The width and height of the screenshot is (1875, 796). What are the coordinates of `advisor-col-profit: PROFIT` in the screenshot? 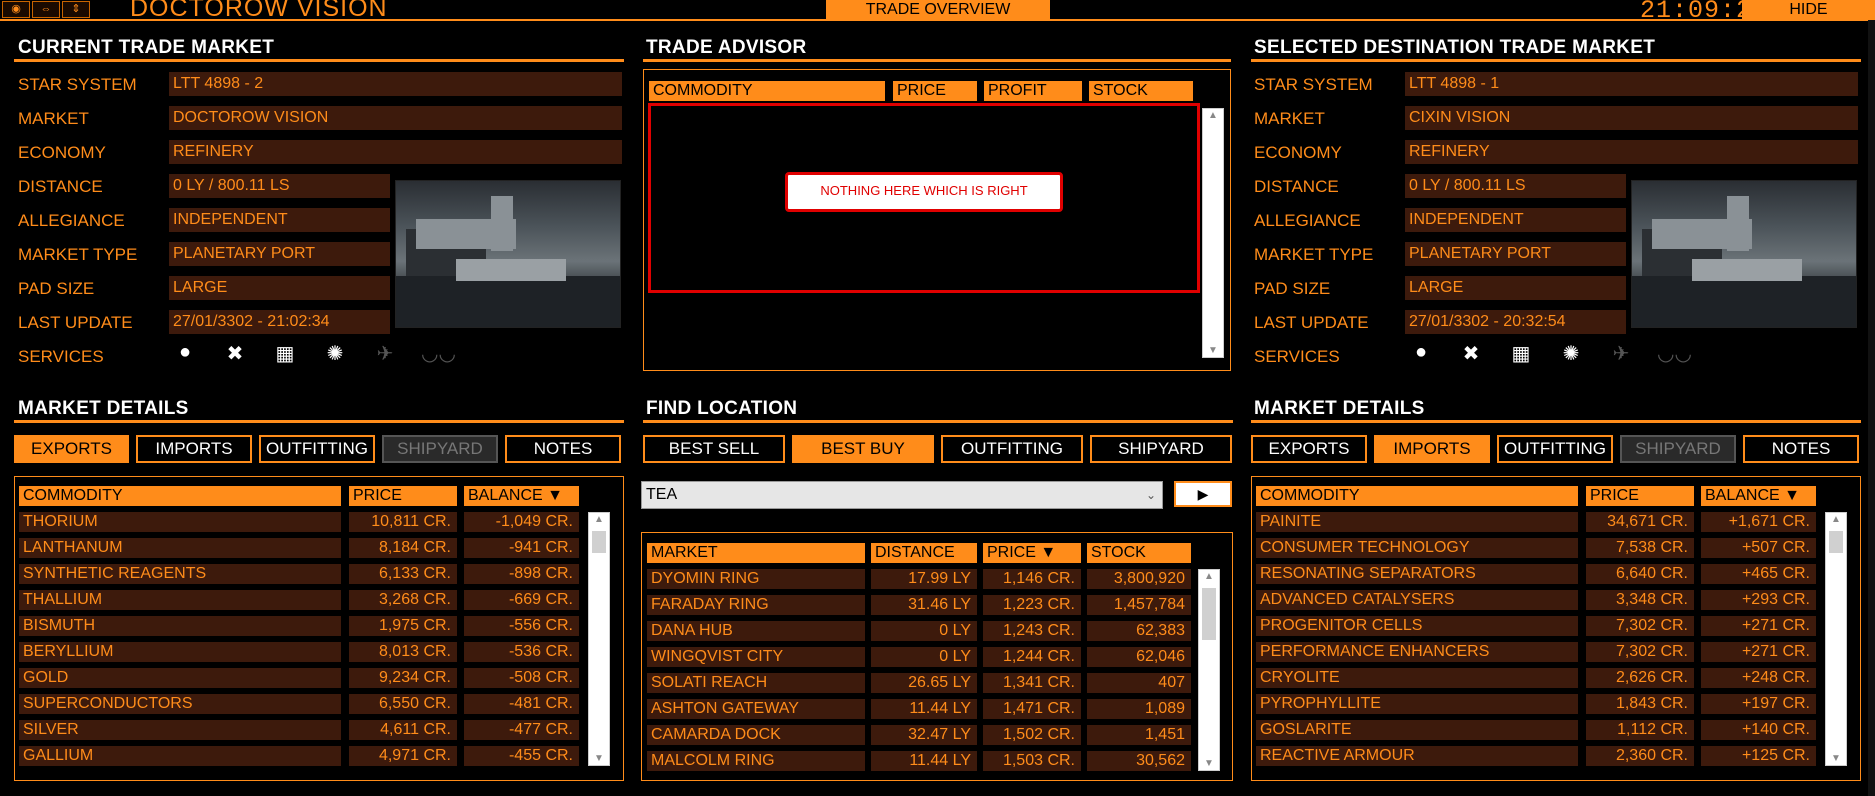 It's located at (1033, 91).